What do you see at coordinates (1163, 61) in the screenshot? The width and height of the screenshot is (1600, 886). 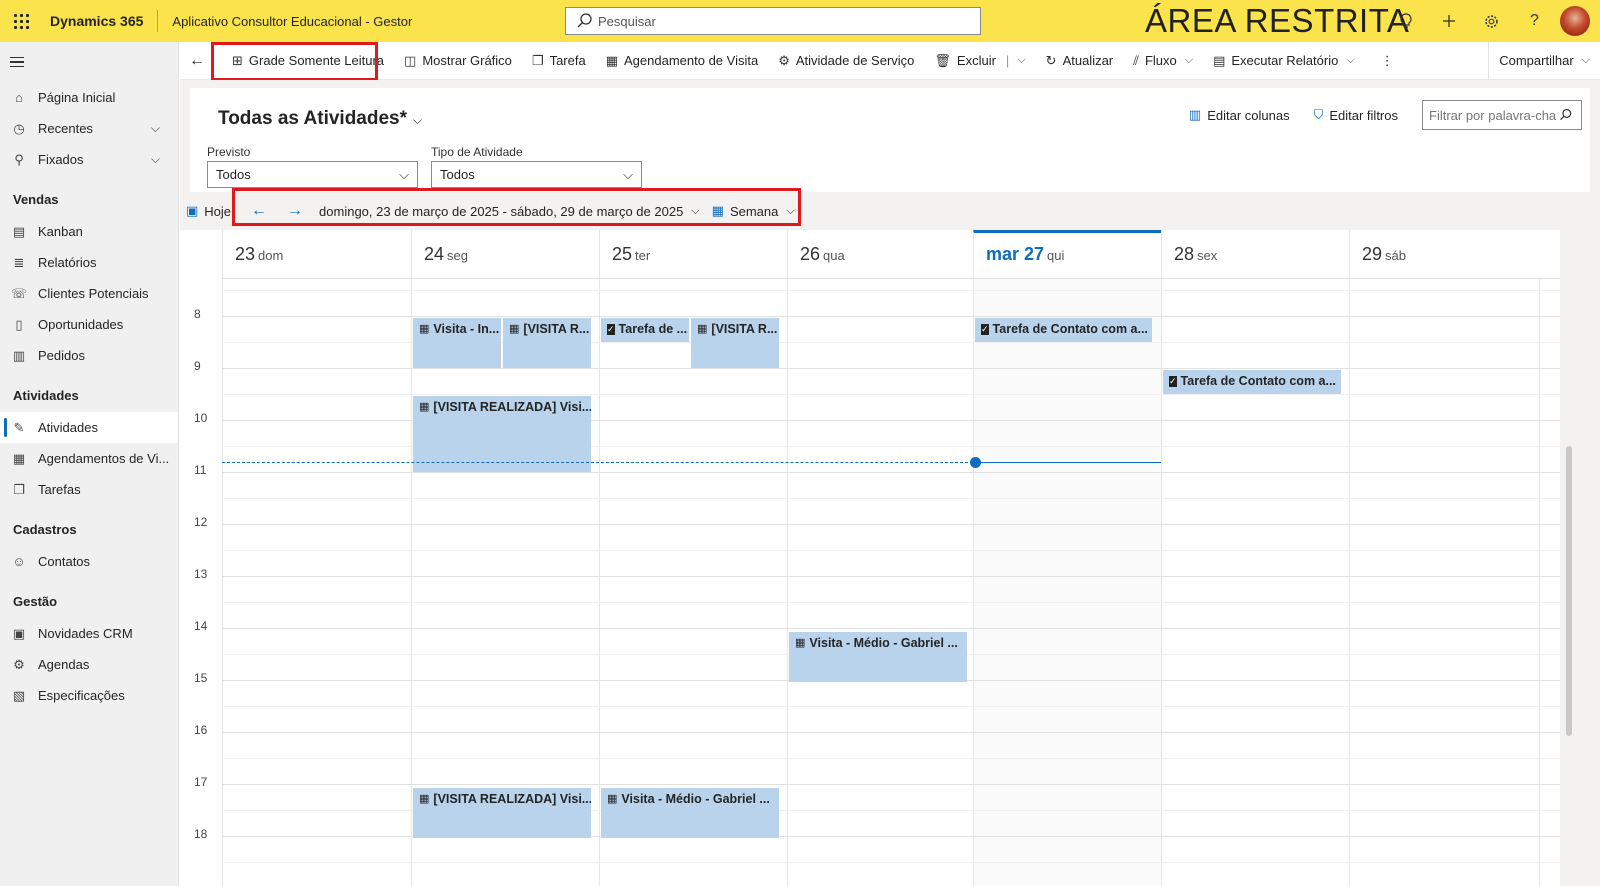 I see `flow-button: ⫽ Fluxo ⌵` at bounding box center [1163, 61].